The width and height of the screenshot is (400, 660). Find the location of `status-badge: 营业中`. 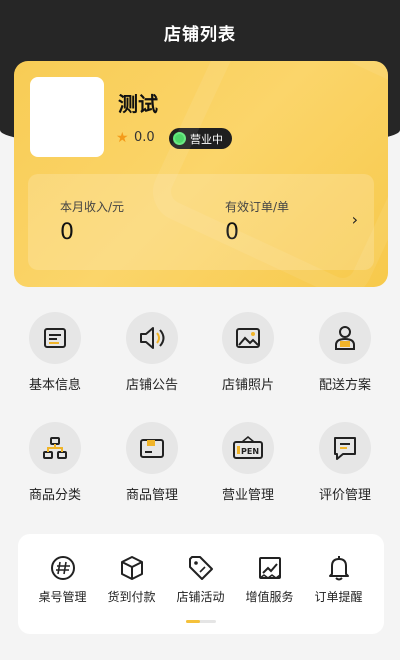

status-badge: 营业中 is located at coordinates (200, 138).